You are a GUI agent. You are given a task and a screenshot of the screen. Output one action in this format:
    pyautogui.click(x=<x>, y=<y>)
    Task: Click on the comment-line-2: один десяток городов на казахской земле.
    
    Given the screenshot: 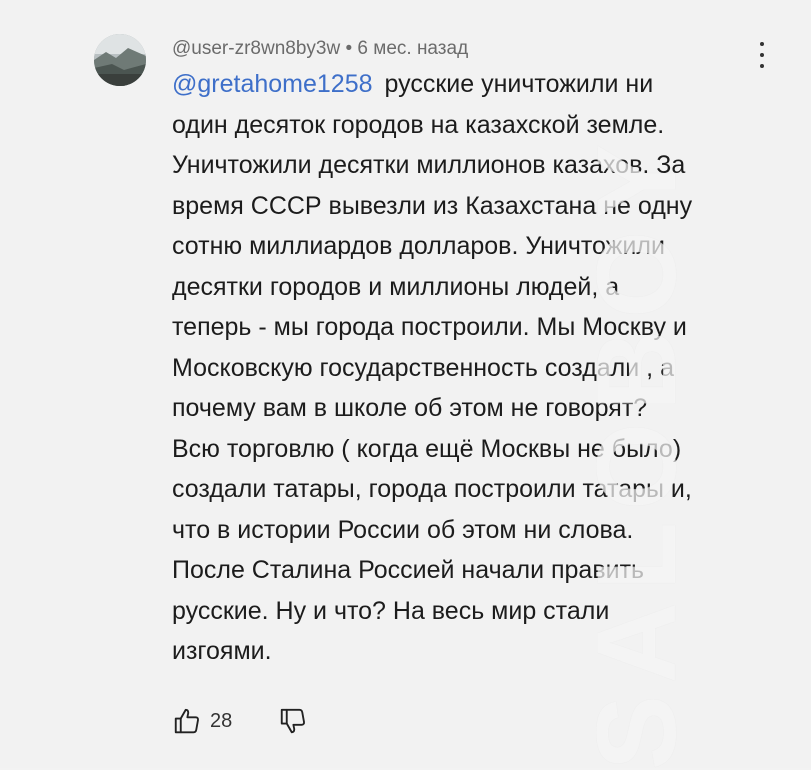 What is the action you would take?
    pyautogui.click(x=418, y=124)
    